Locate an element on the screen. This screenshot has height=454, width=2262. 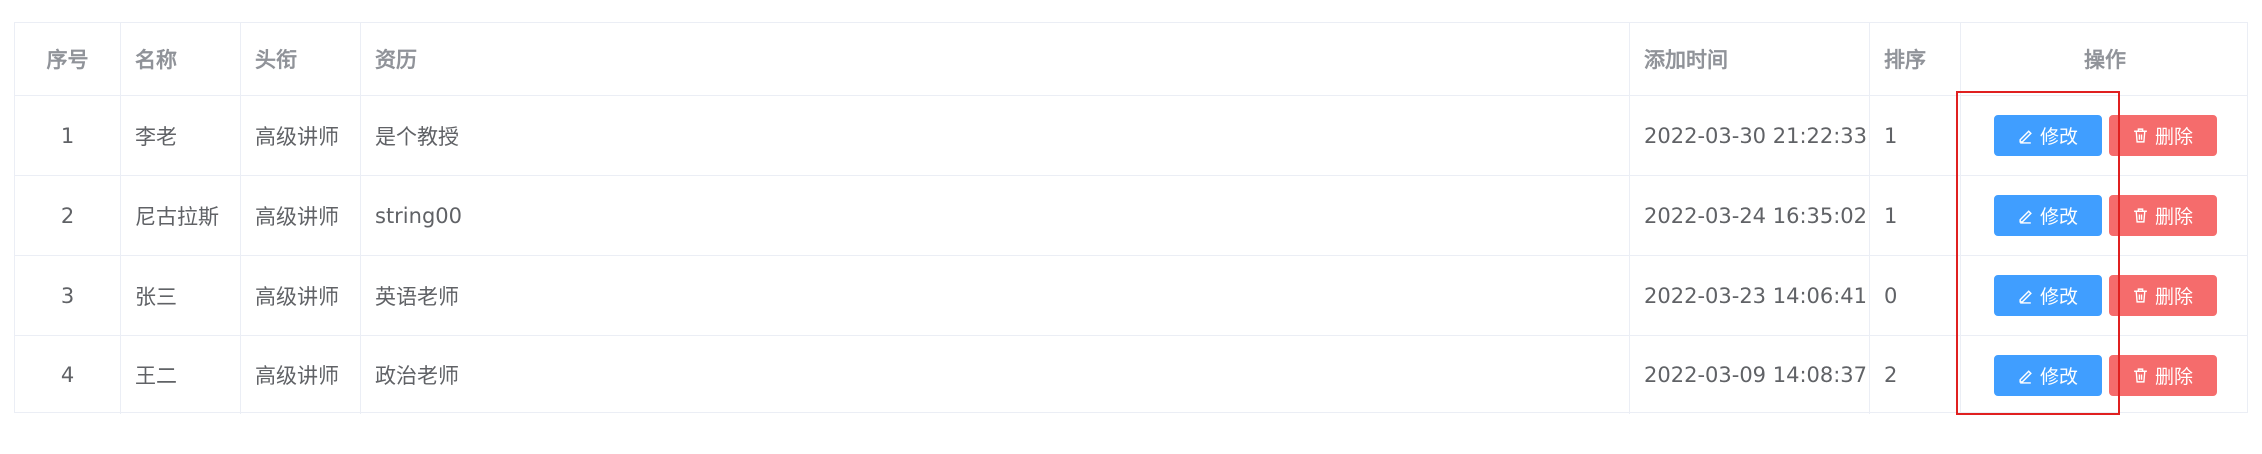
column-header-sort: 排序 is located at coordinates (1915, 59).